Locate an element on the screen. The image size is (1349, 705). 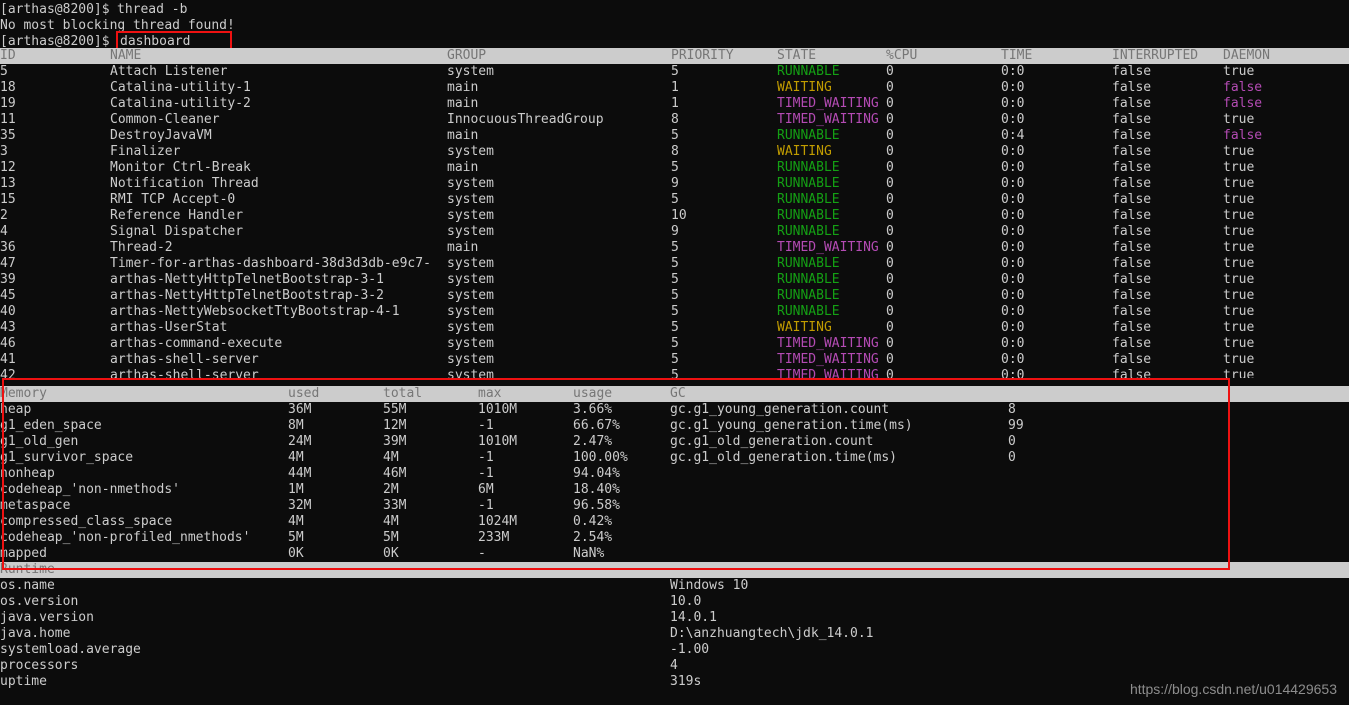
thread-name: Attach Listener is located at coordinates (169, 71).